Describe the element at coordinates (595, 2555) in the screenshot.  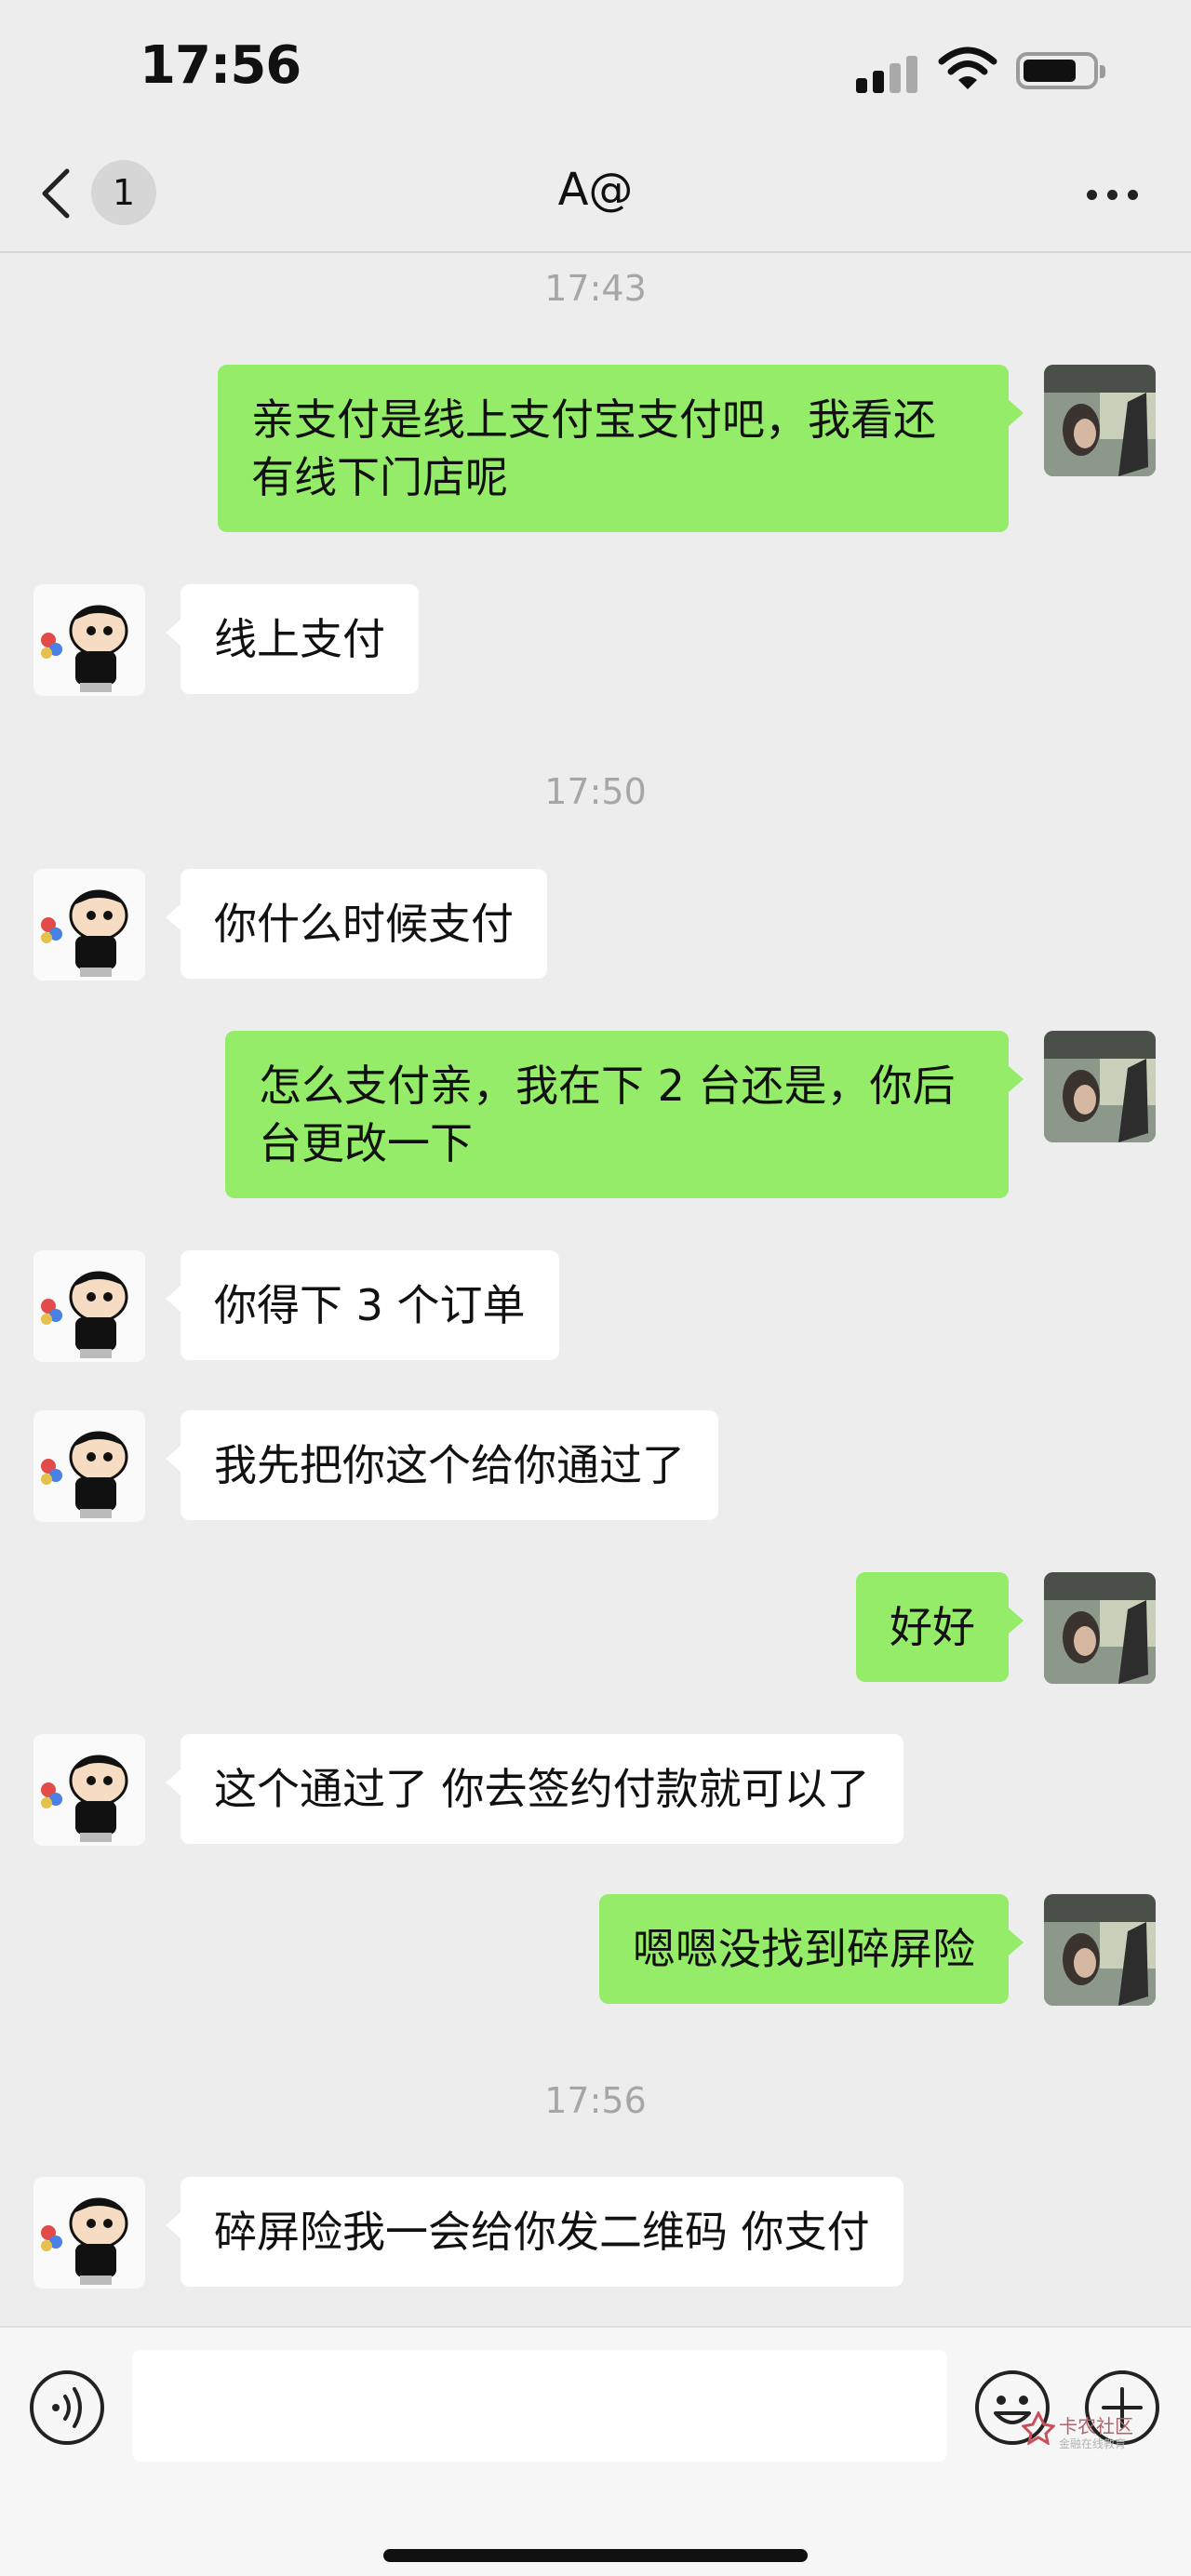
I see `home-indicator` at that location.